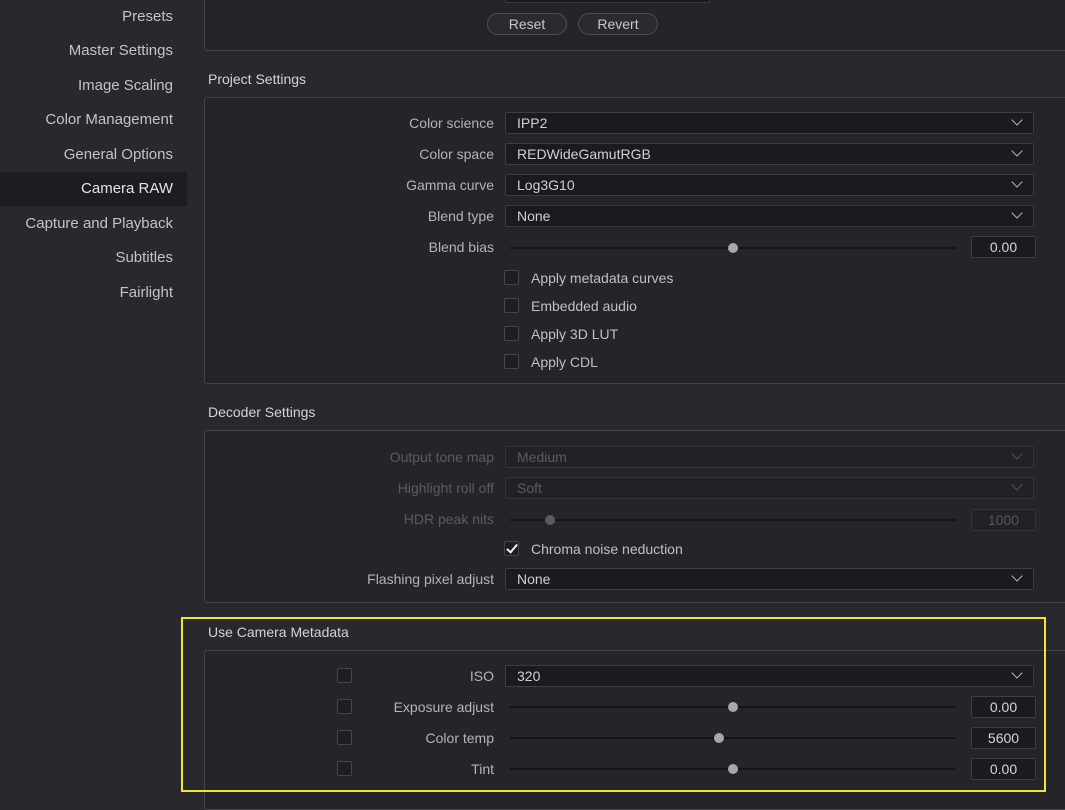 The height and width of the screenshot is (810, 1065). I want to click on presets-group-box: Reset Revert, so click(634, 25).